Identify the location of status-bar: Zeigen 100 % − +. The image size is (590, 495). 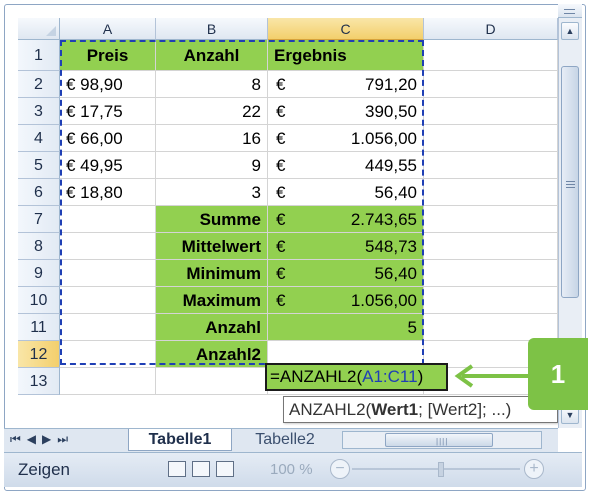
(293, 469).